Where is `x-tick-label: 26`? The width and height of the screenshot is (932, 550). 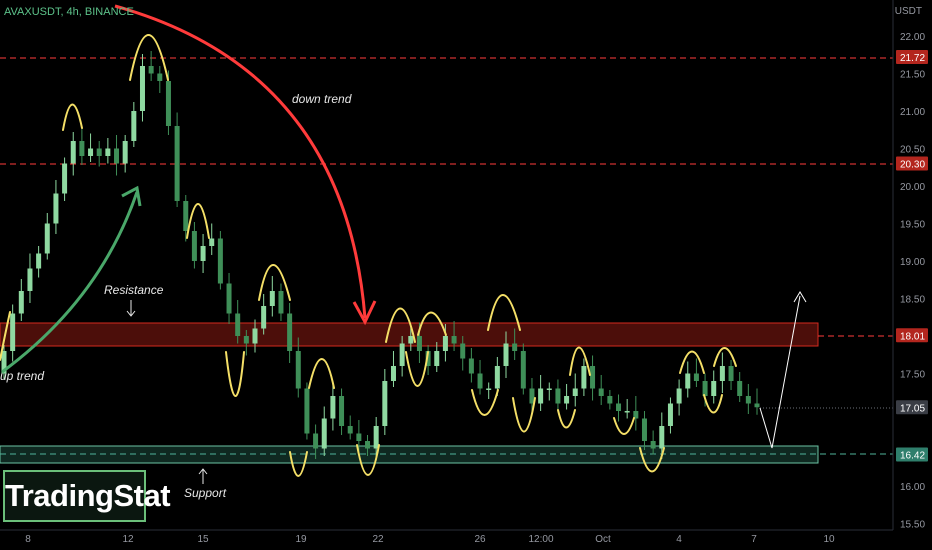 x-tick-label: 26 is located at coordinates (480, 539).